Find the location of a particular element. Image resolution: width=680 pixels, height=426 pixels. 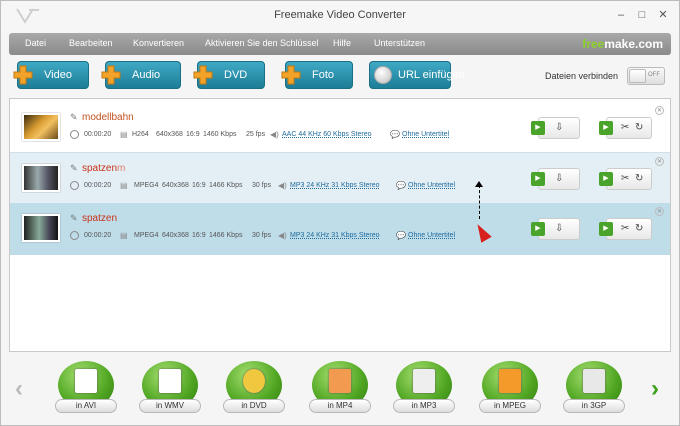

output-mp4-button: in MP4 is located at coordinates (340, 391).